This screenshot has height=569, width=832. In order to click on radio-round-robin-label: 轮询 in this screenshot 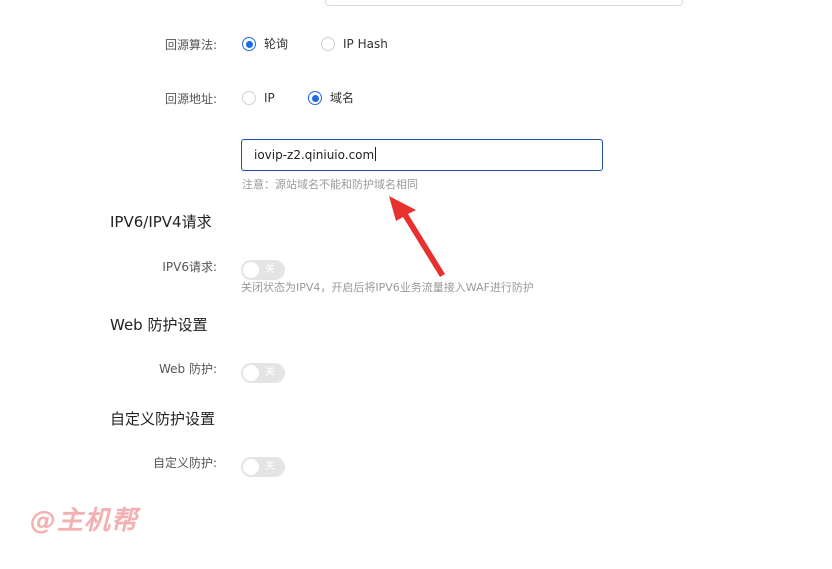, I will do `click(276, 44)`.